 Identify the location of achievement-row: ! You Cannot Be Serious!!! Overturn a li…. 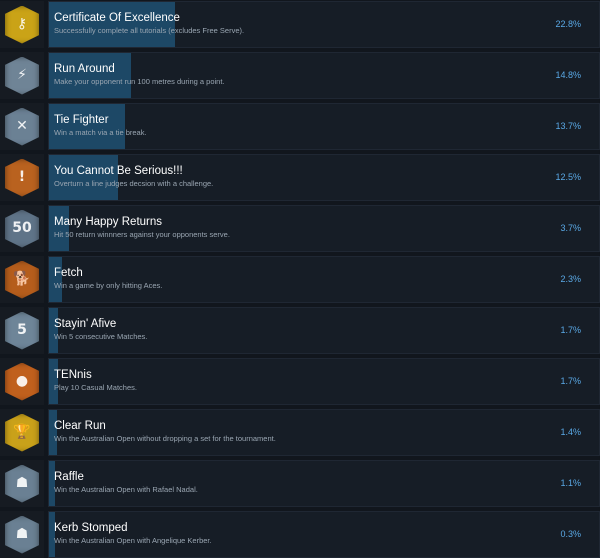
(300, 177).